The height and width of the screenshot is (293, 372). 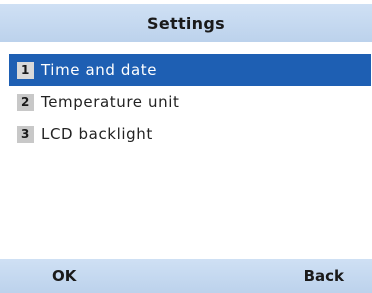 What do you see at coordinates (324, 276) in the screenshot?
I see `back-softkey: Back` at bounding box center [324, 276].